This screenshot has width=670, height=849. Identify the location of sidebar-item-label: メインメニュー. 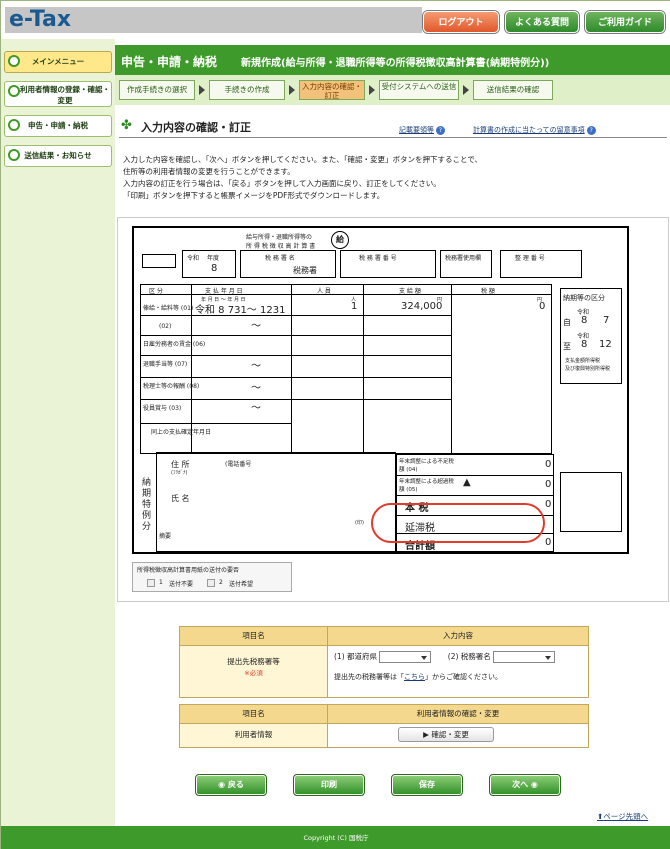
(58, 61).